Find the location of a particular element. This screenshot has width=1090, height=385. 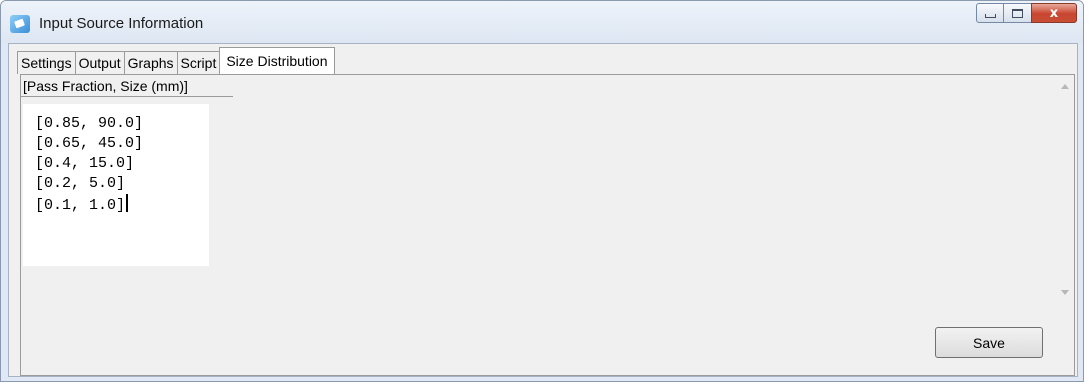

maximize-button is located at coordinates (1017, 13).